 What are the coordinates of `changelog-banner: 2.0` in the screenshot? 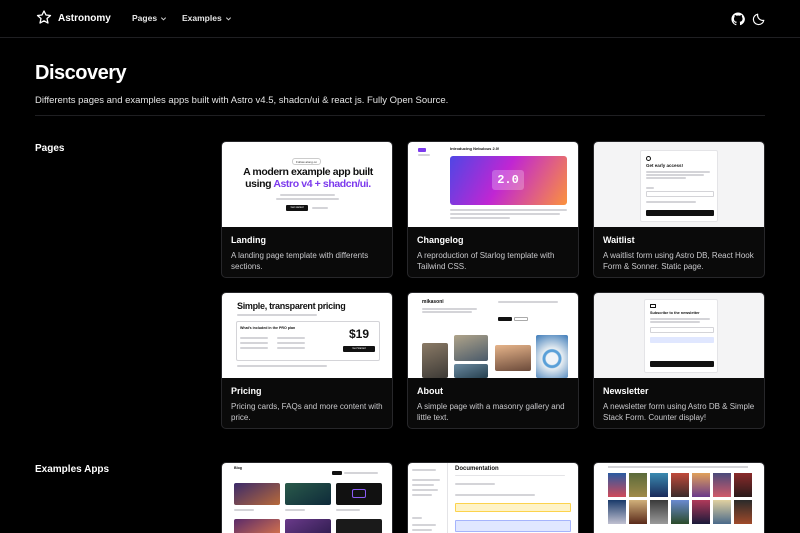 It's located at (508, 180).